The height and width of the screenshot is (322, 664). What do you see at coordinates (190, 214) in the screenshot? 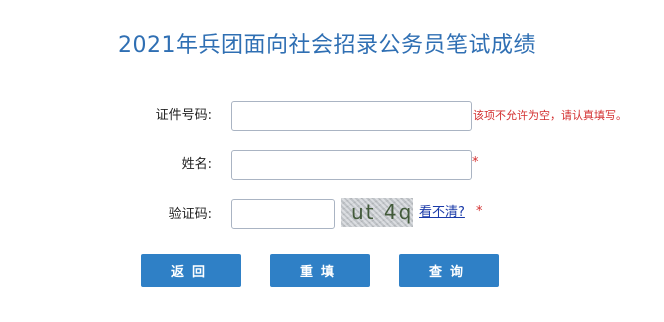
I see `captcha-label: 验证码:` at bounding box center [190, 214].